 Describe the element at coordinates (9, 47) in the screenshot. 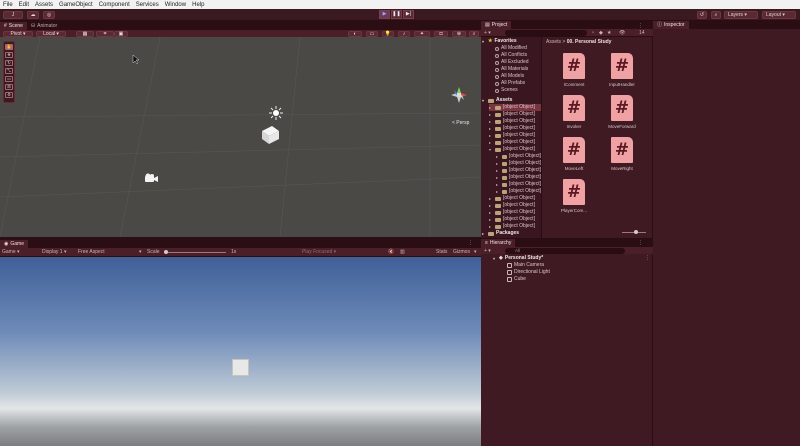

I see `hand-tool-icon: ✋` at that location.